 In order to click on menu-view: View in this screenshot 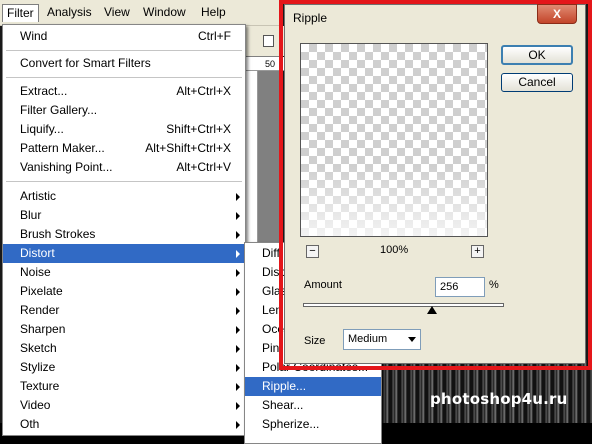, I will do `click(117, 12)`.